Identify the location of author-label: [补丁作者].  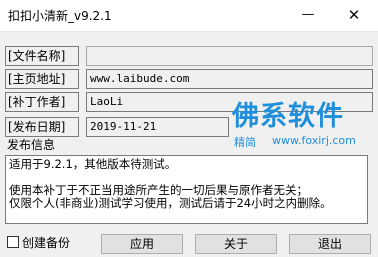
(42, 102).